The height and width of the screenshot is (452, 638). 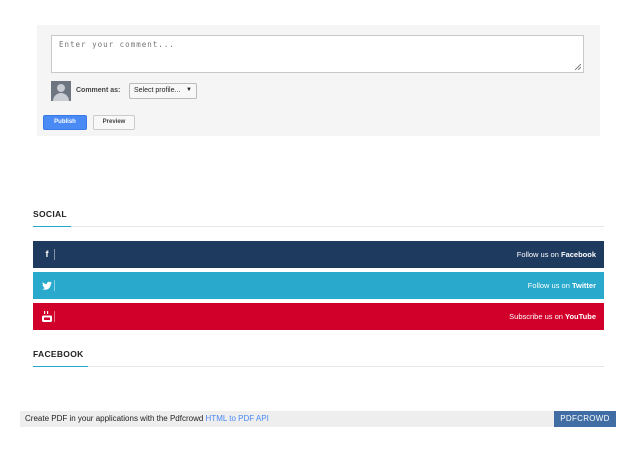 I want to click on avatar-head, so click(x=61, y=88).